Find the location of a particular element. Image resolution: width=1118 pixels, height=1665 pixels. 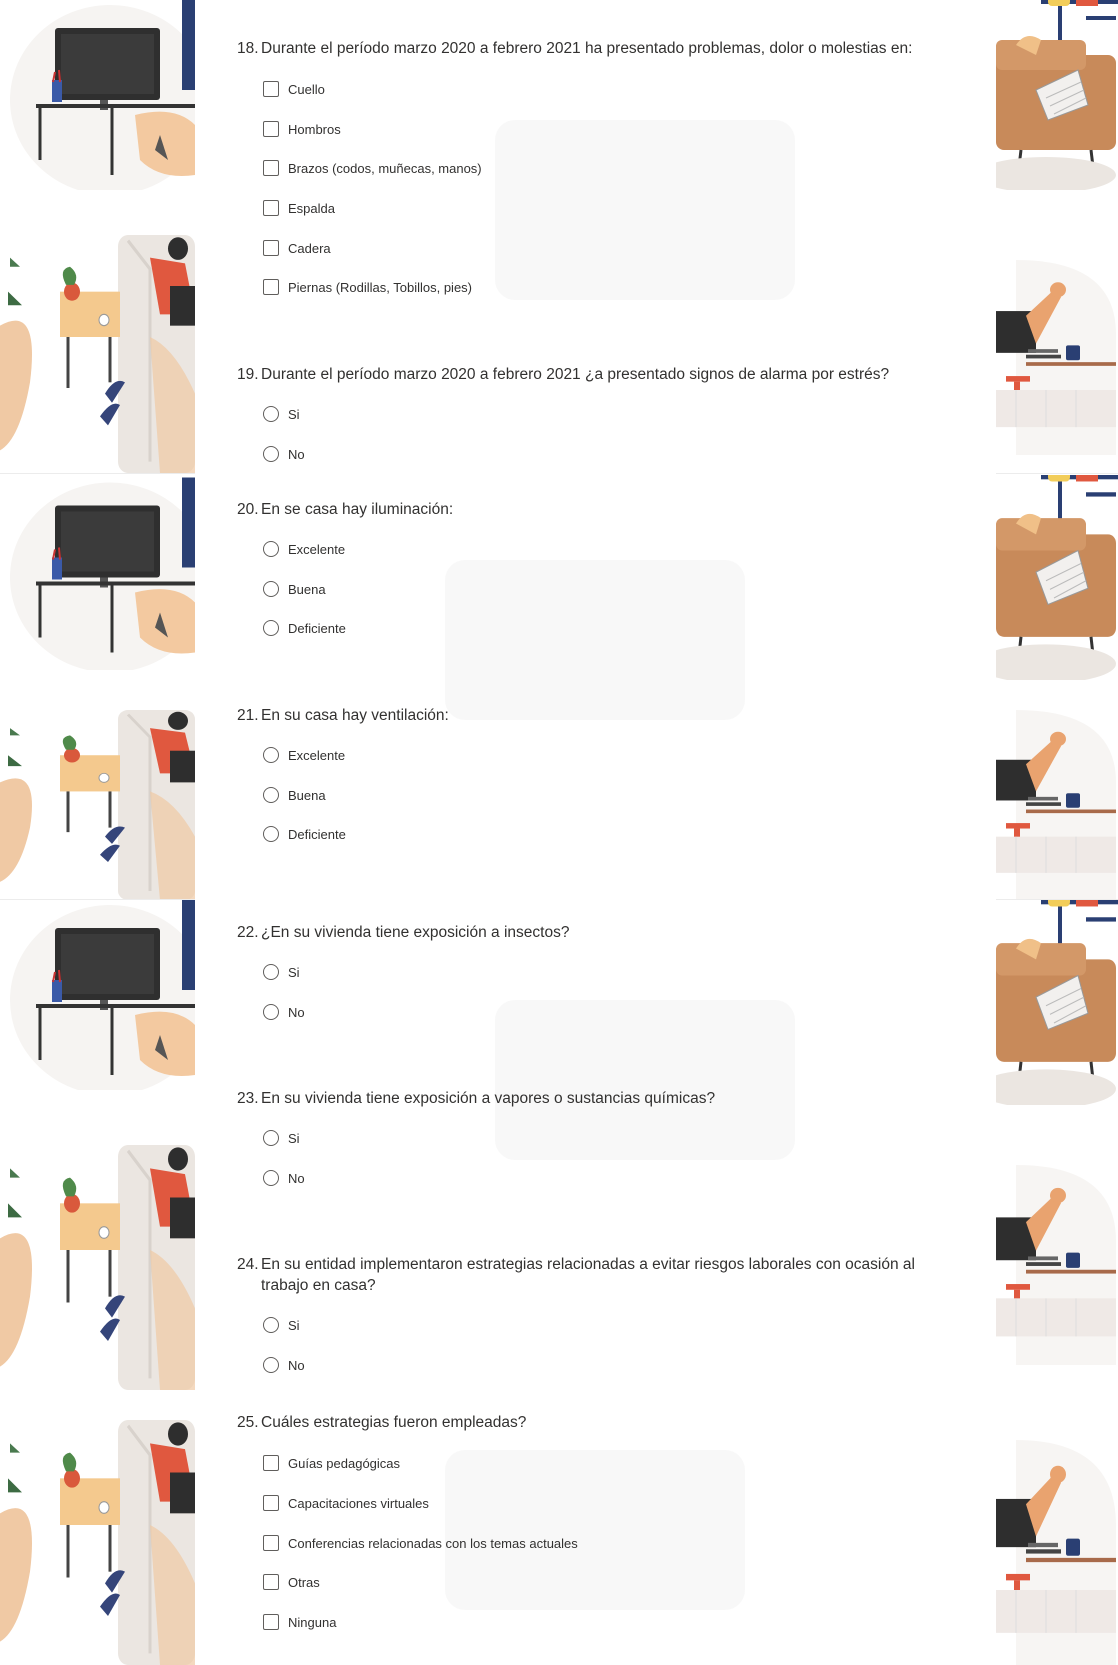

option-checkbox: Ninguna is located at coordinates (299, 1622).